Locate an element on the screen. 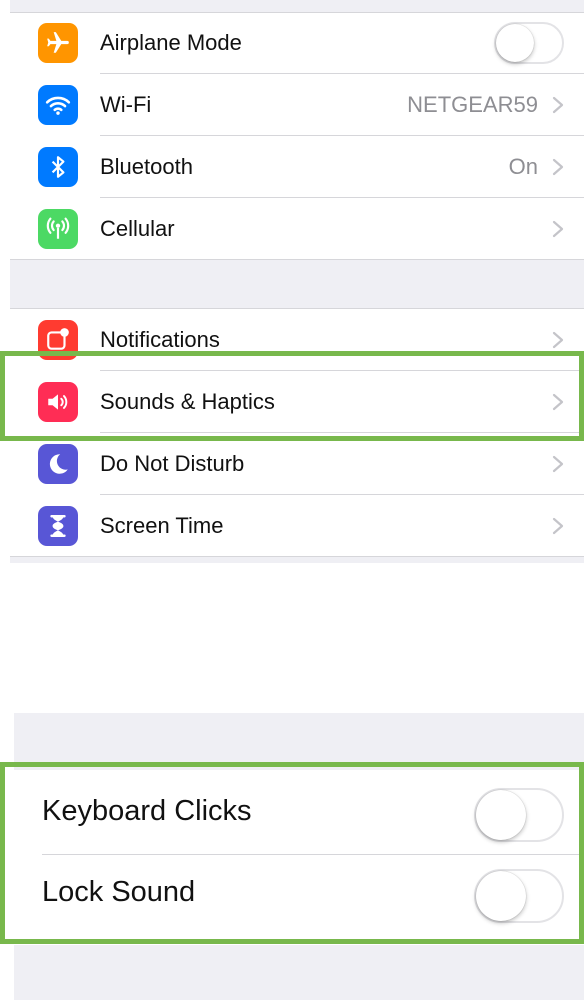  sounds-panel-top-gray is located at coordinates (299, 741).